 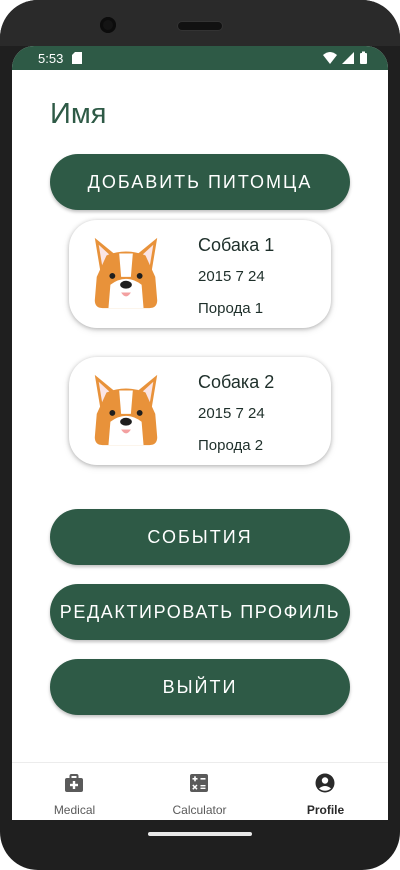 I want to click on nav-item-profile: Profile, so click(x=325, y=791).